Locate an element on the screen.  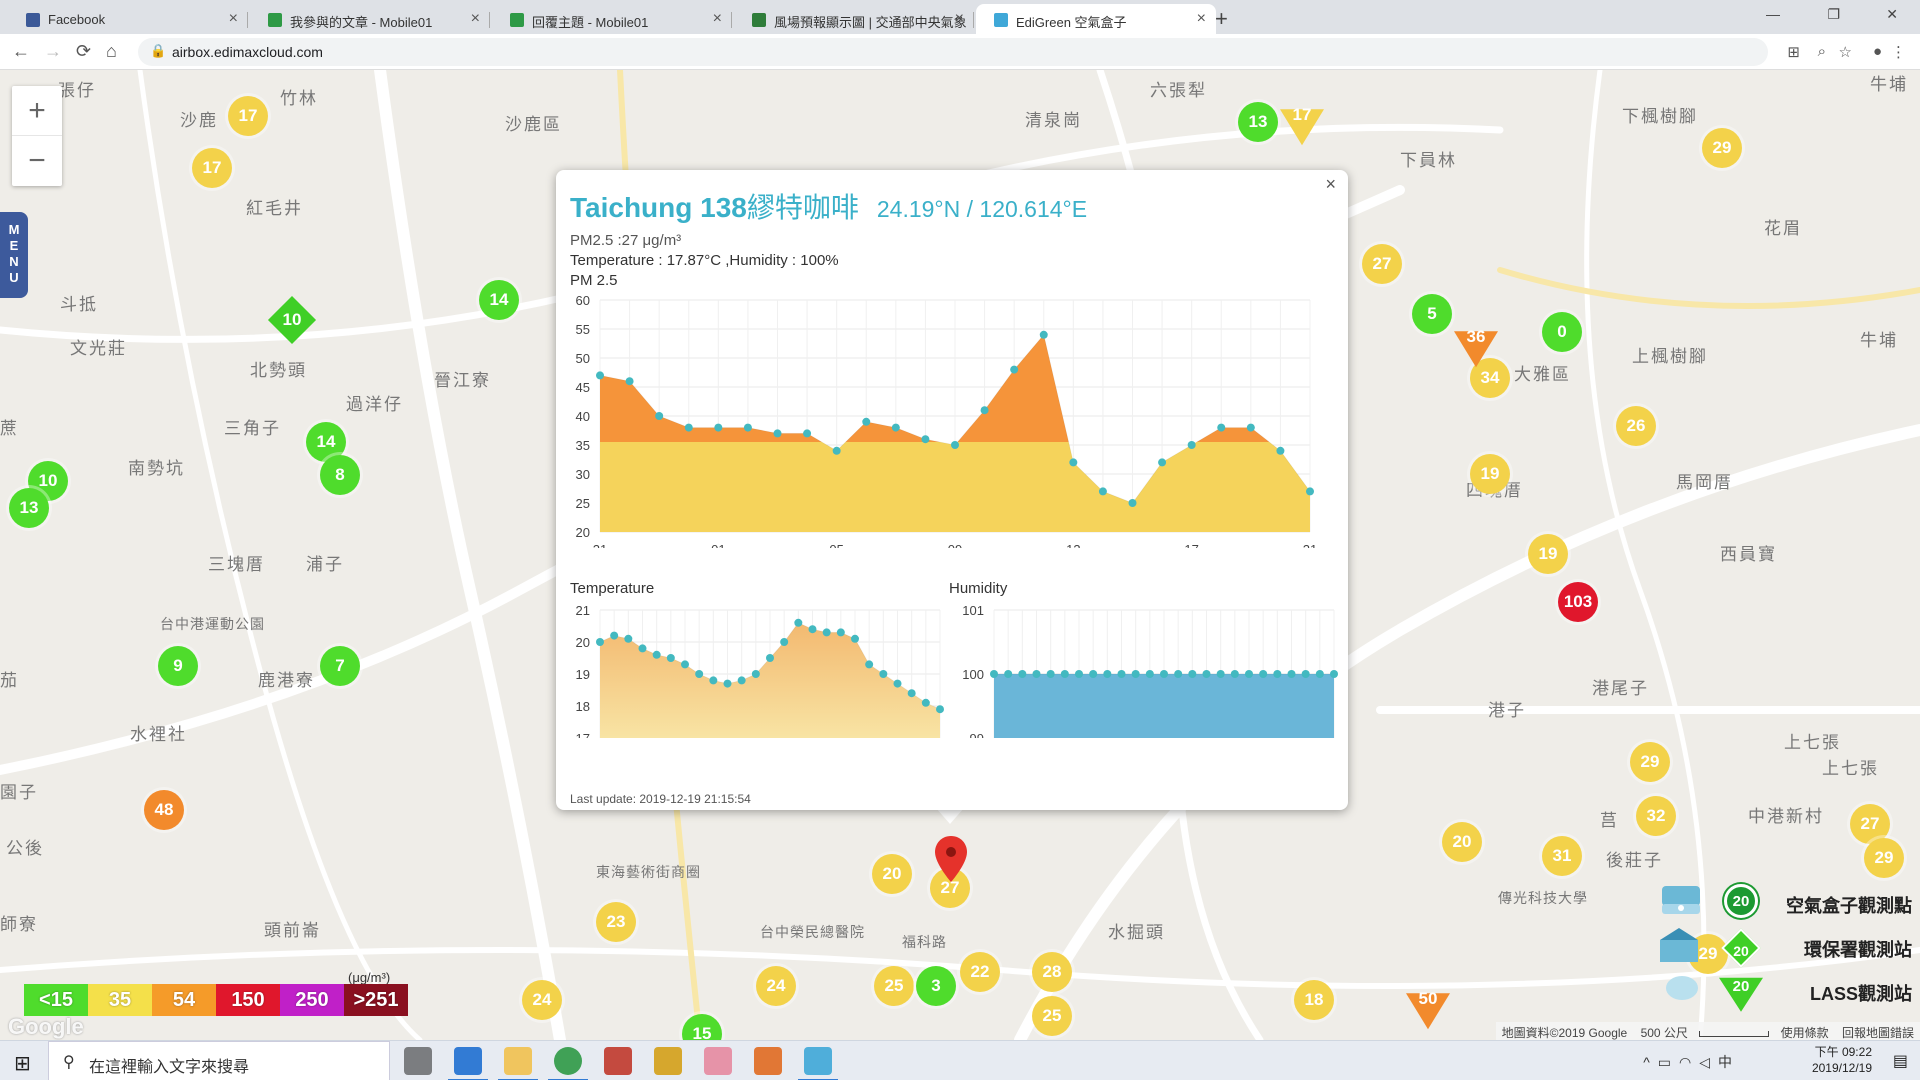
lass-station-marker: 50 is located at coordinates (1428, 1009).